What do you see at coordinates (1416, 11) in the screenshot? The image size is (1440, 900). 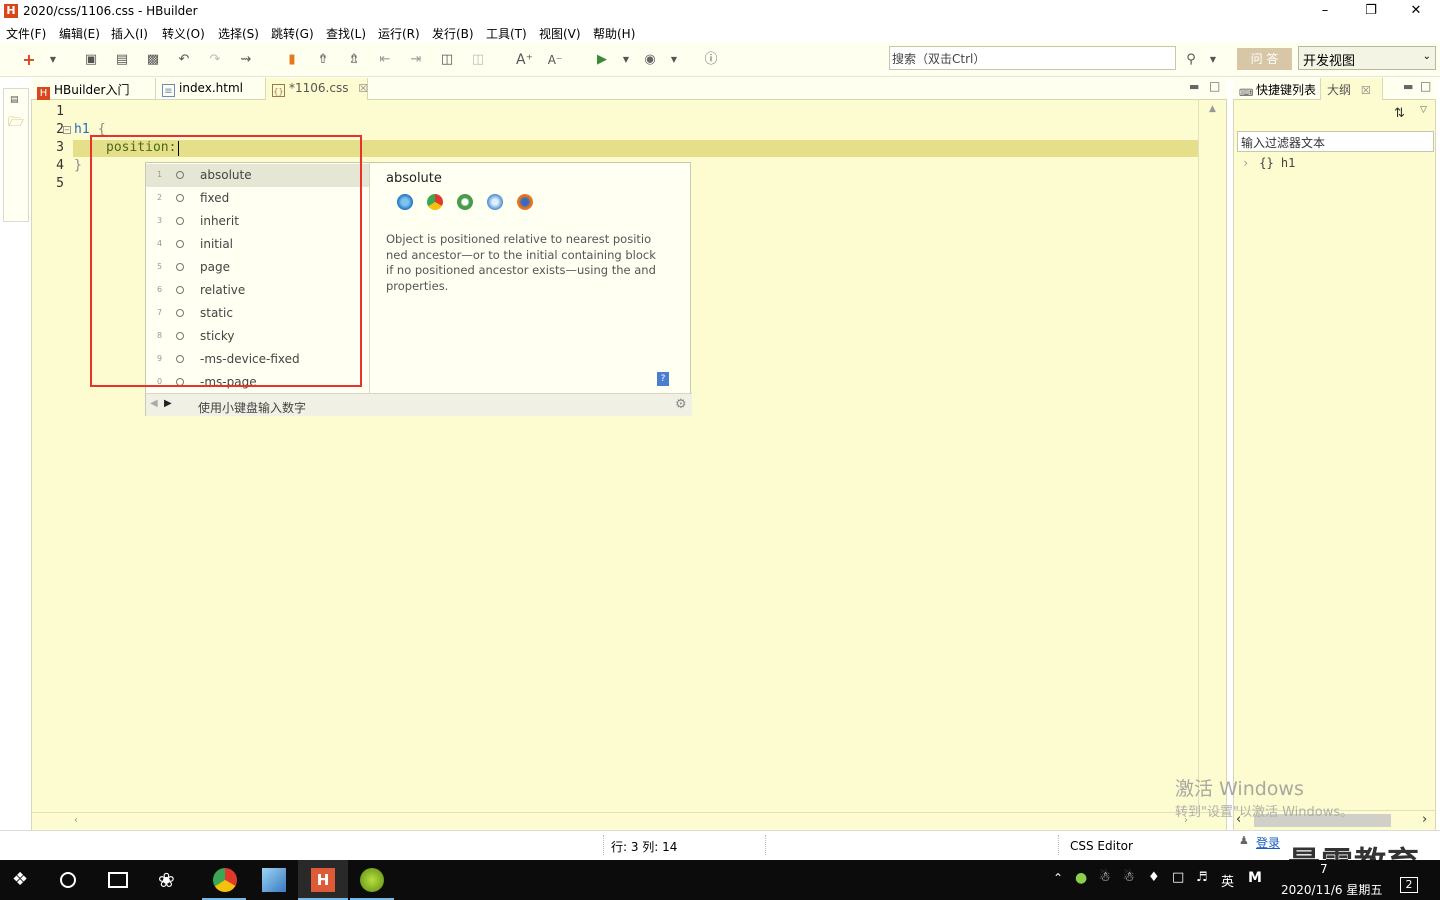 I see `close-icon: ✕` at bounding box center [1416, 11].